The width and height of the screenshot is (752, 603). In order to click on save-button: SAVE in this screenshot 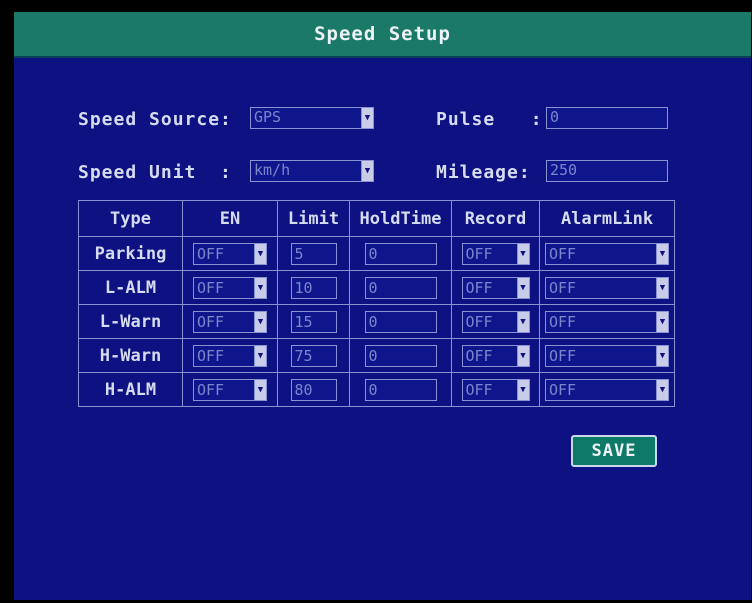, I will do `click(614, 451)`.